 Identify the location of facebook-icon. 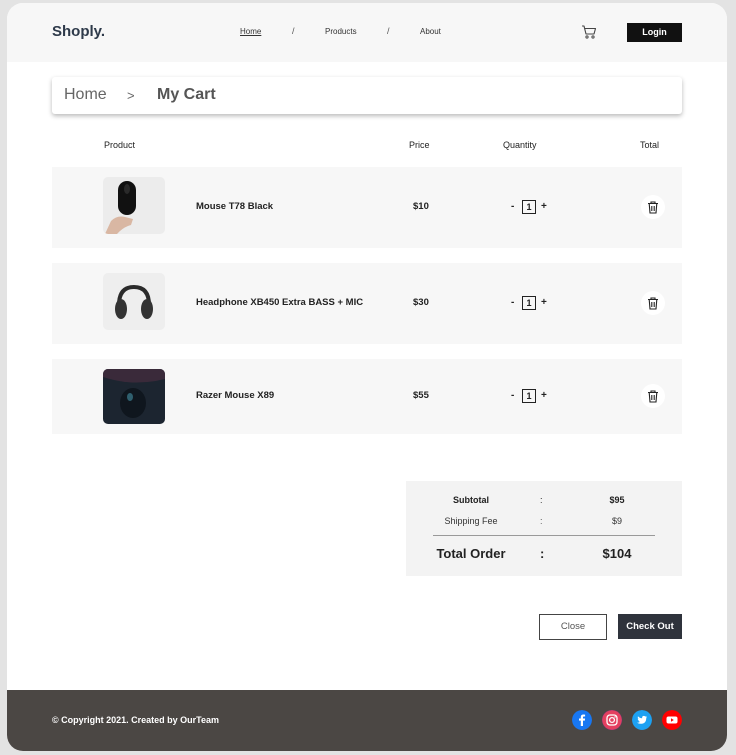
(582, 720).